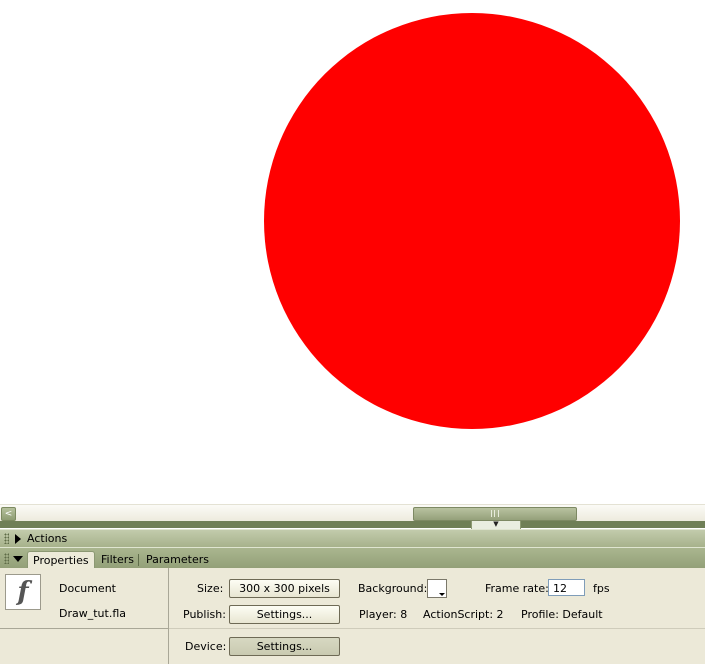  What do you see at coordinates (352, 524) in the screenshot?
I see `panel-splitter` at bounding box center [352, 524].